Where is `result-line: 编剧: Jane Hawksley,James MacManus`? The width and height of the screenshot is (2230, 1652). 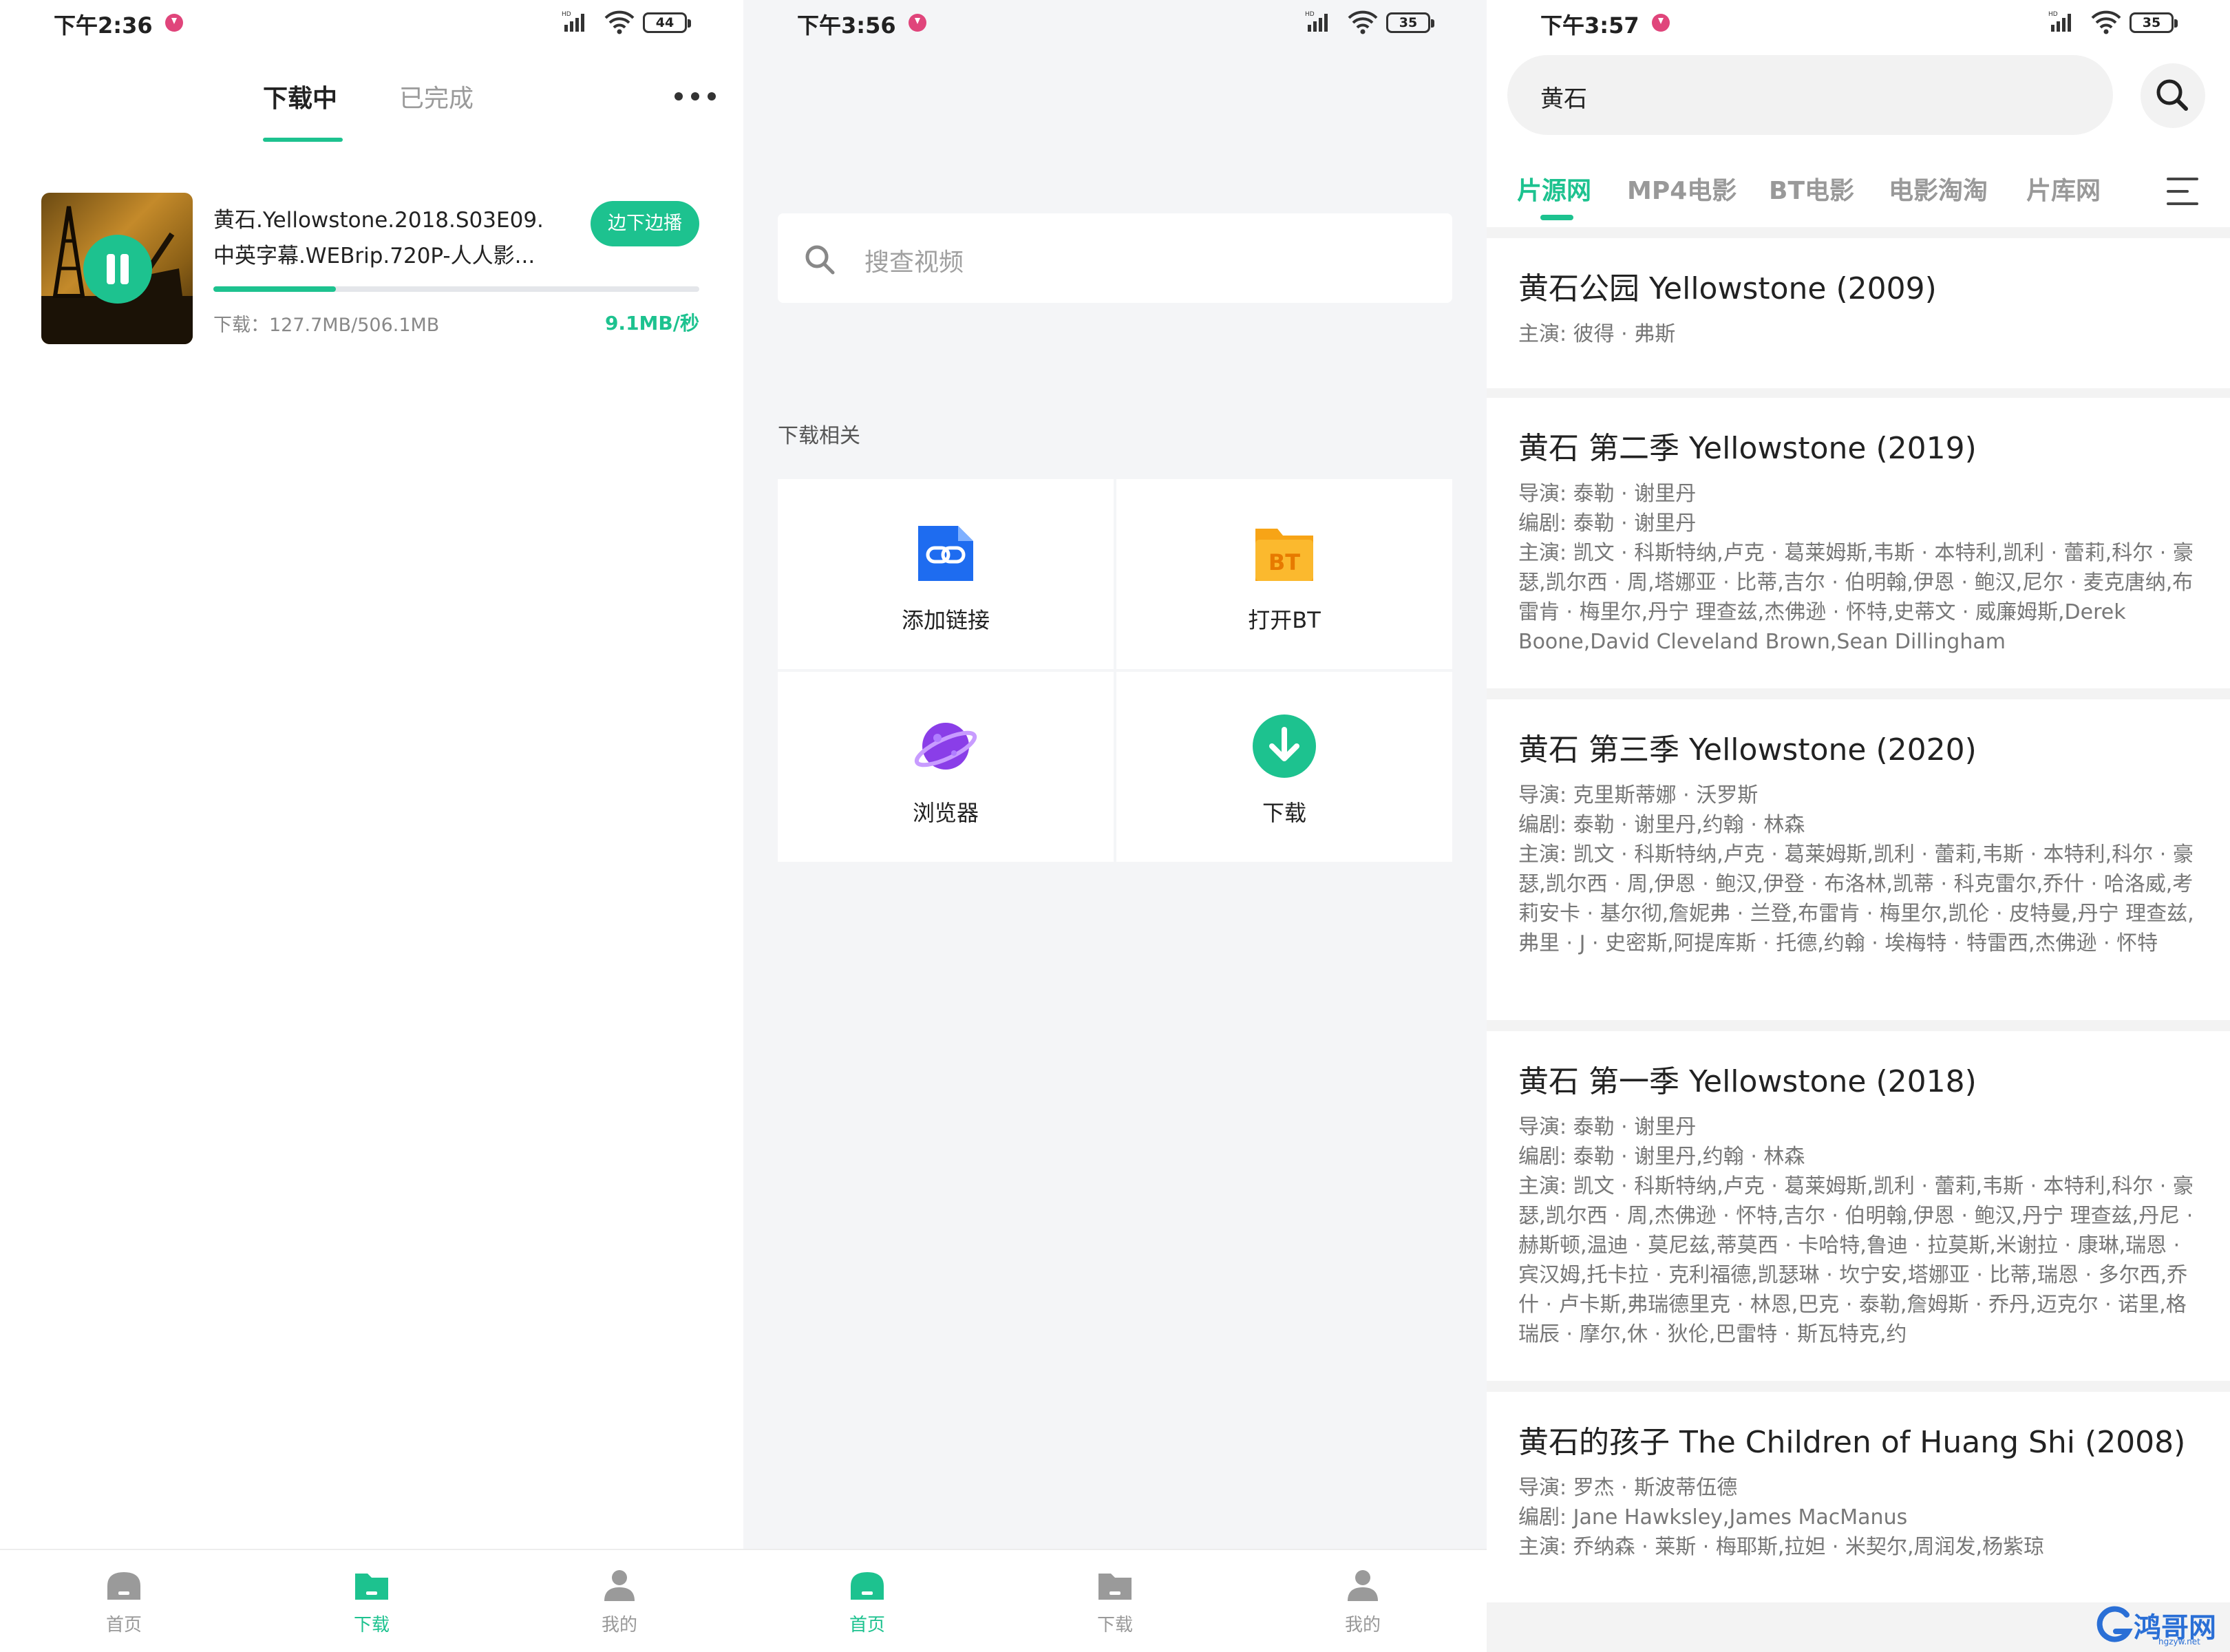 result-line: 编剧: Jane Hawksley,James MacManus is located at coordinates (1713, 1517).